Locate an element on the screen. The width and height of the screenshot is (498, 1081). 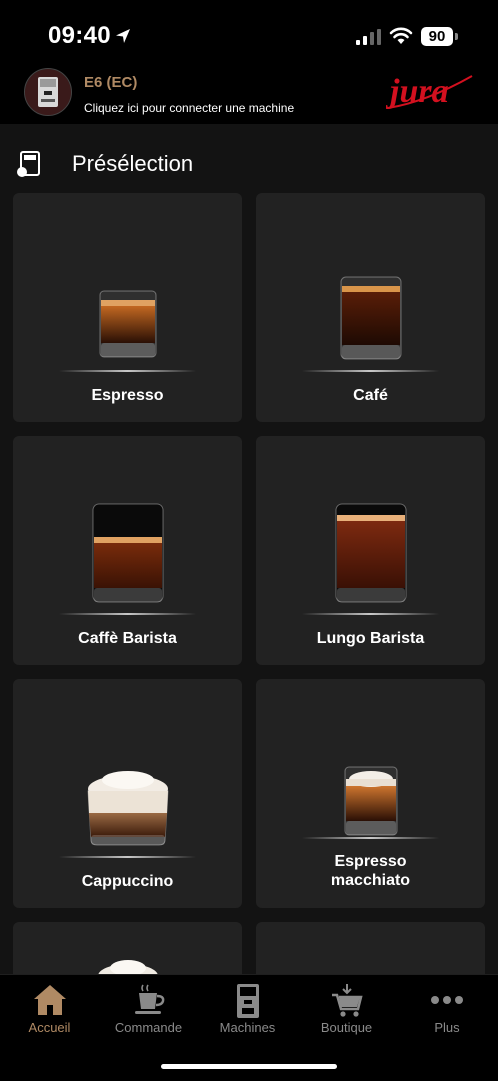
product-card-espresso: Espresso is located at coordinates (127, 307).